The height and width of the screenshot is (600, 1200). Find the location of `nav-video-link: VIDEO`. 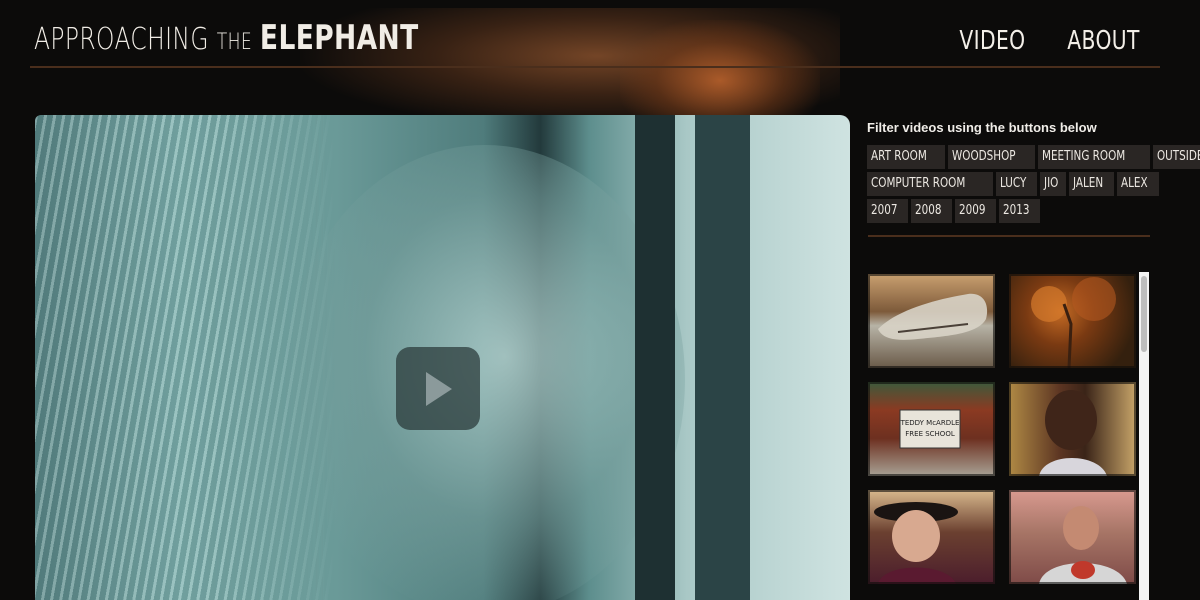

nav-video-link: VIDEO is located at coordinates (992, 41).